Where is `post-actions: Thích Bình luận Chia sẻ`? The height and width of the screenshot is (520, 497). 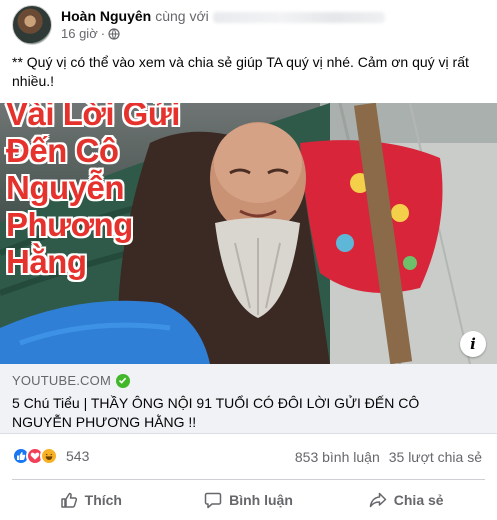 post-actions: Thích Bình luận Chia sẻ is located at coordinates (248, 500).